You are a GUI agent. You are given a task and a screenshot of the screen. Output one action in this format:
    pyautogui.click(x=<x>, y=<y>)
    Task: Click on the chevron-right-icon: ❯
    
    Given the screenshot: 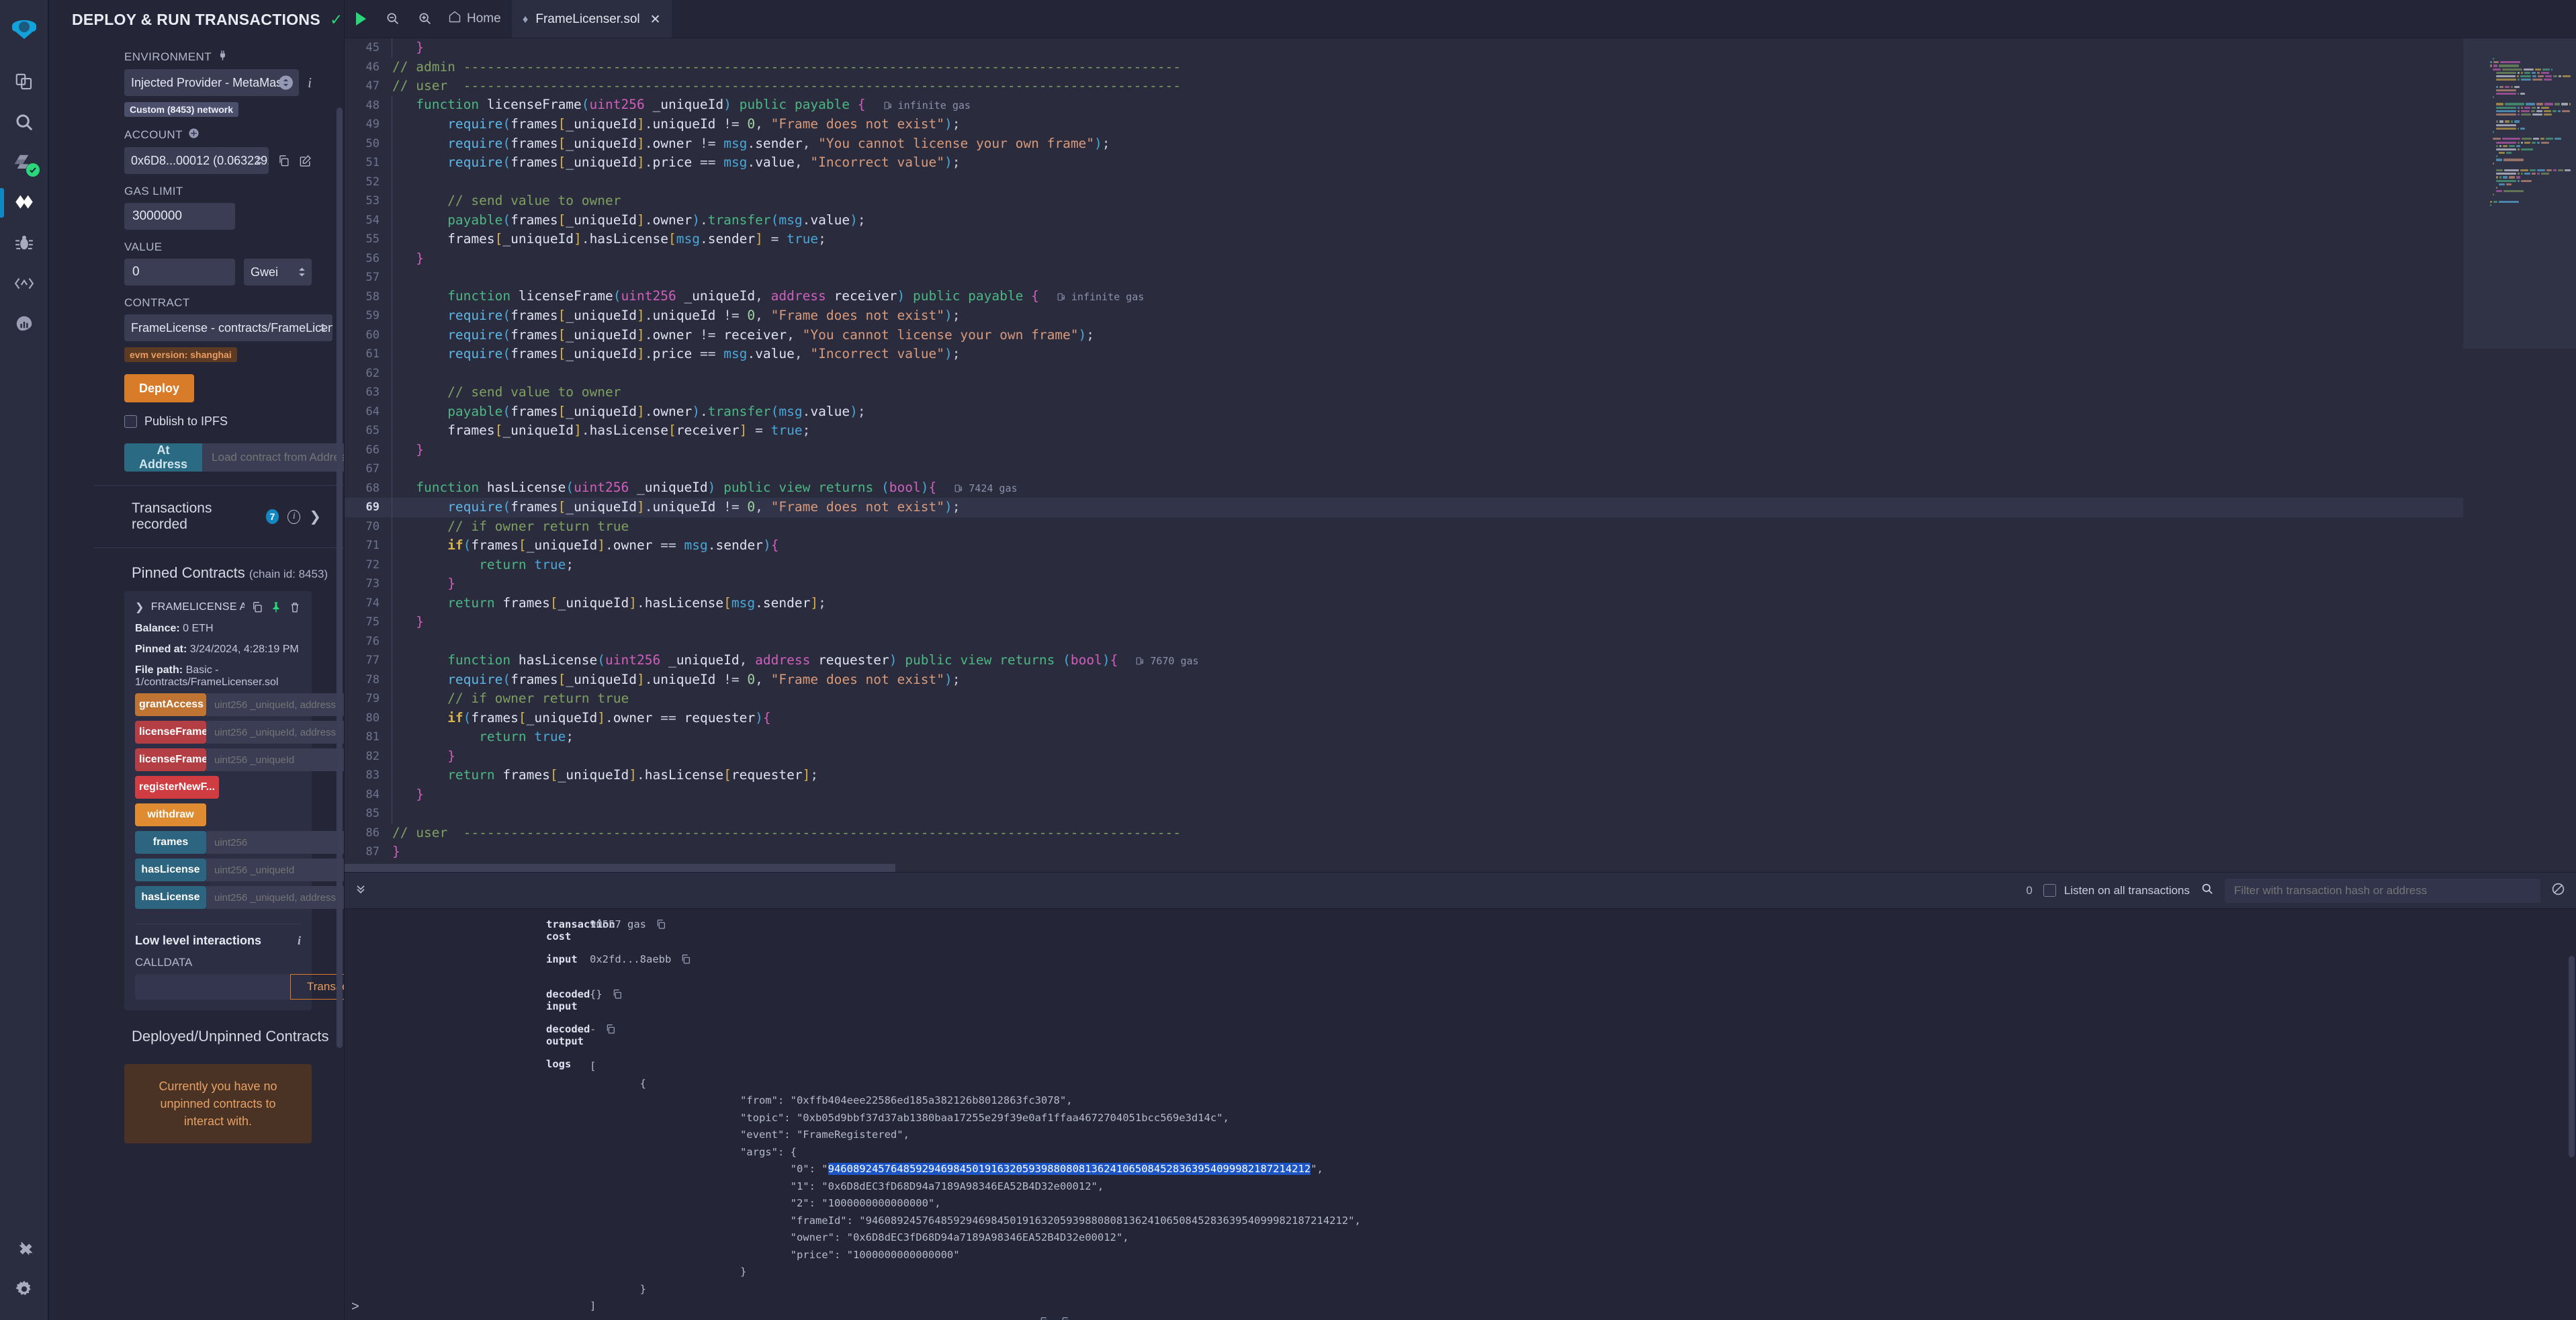 What is the action you would take?
    pyautogui.click(x=315, y=517)
    